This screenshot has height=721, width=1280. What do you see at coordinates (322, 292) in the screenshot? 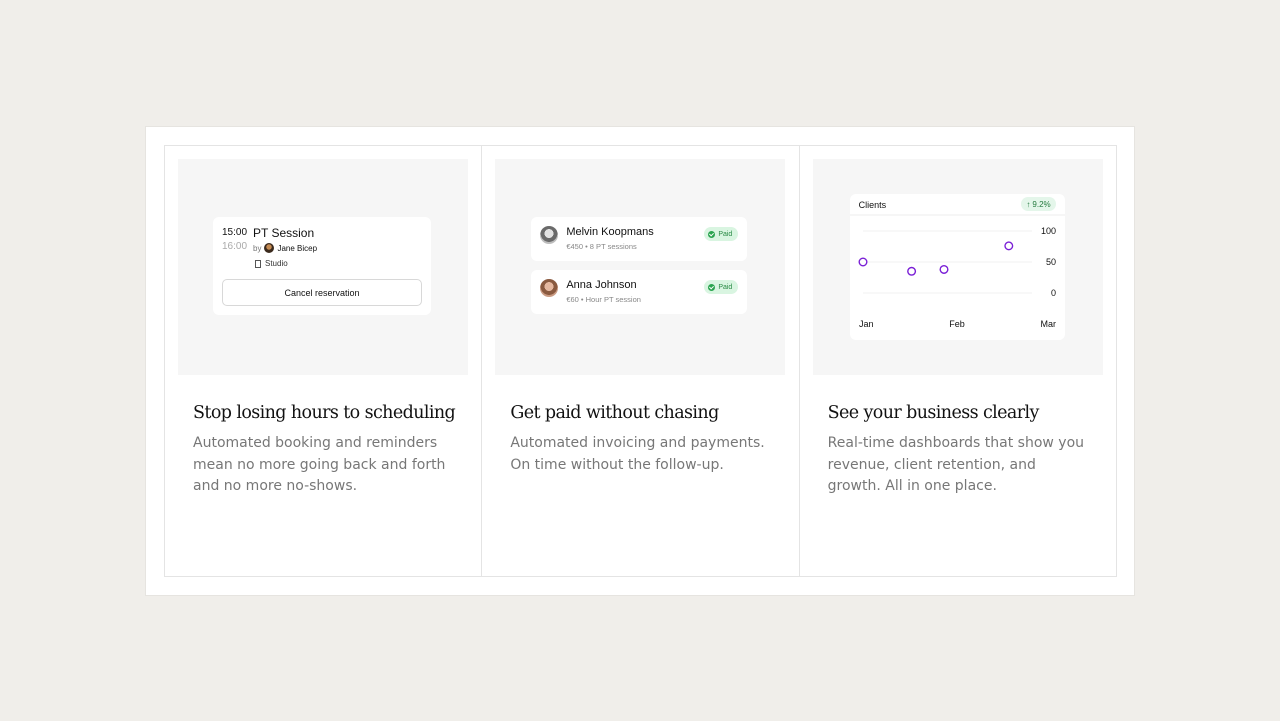
I see `cancel-reservation-button: Cancel reservation` at bounding box center [322, 292].